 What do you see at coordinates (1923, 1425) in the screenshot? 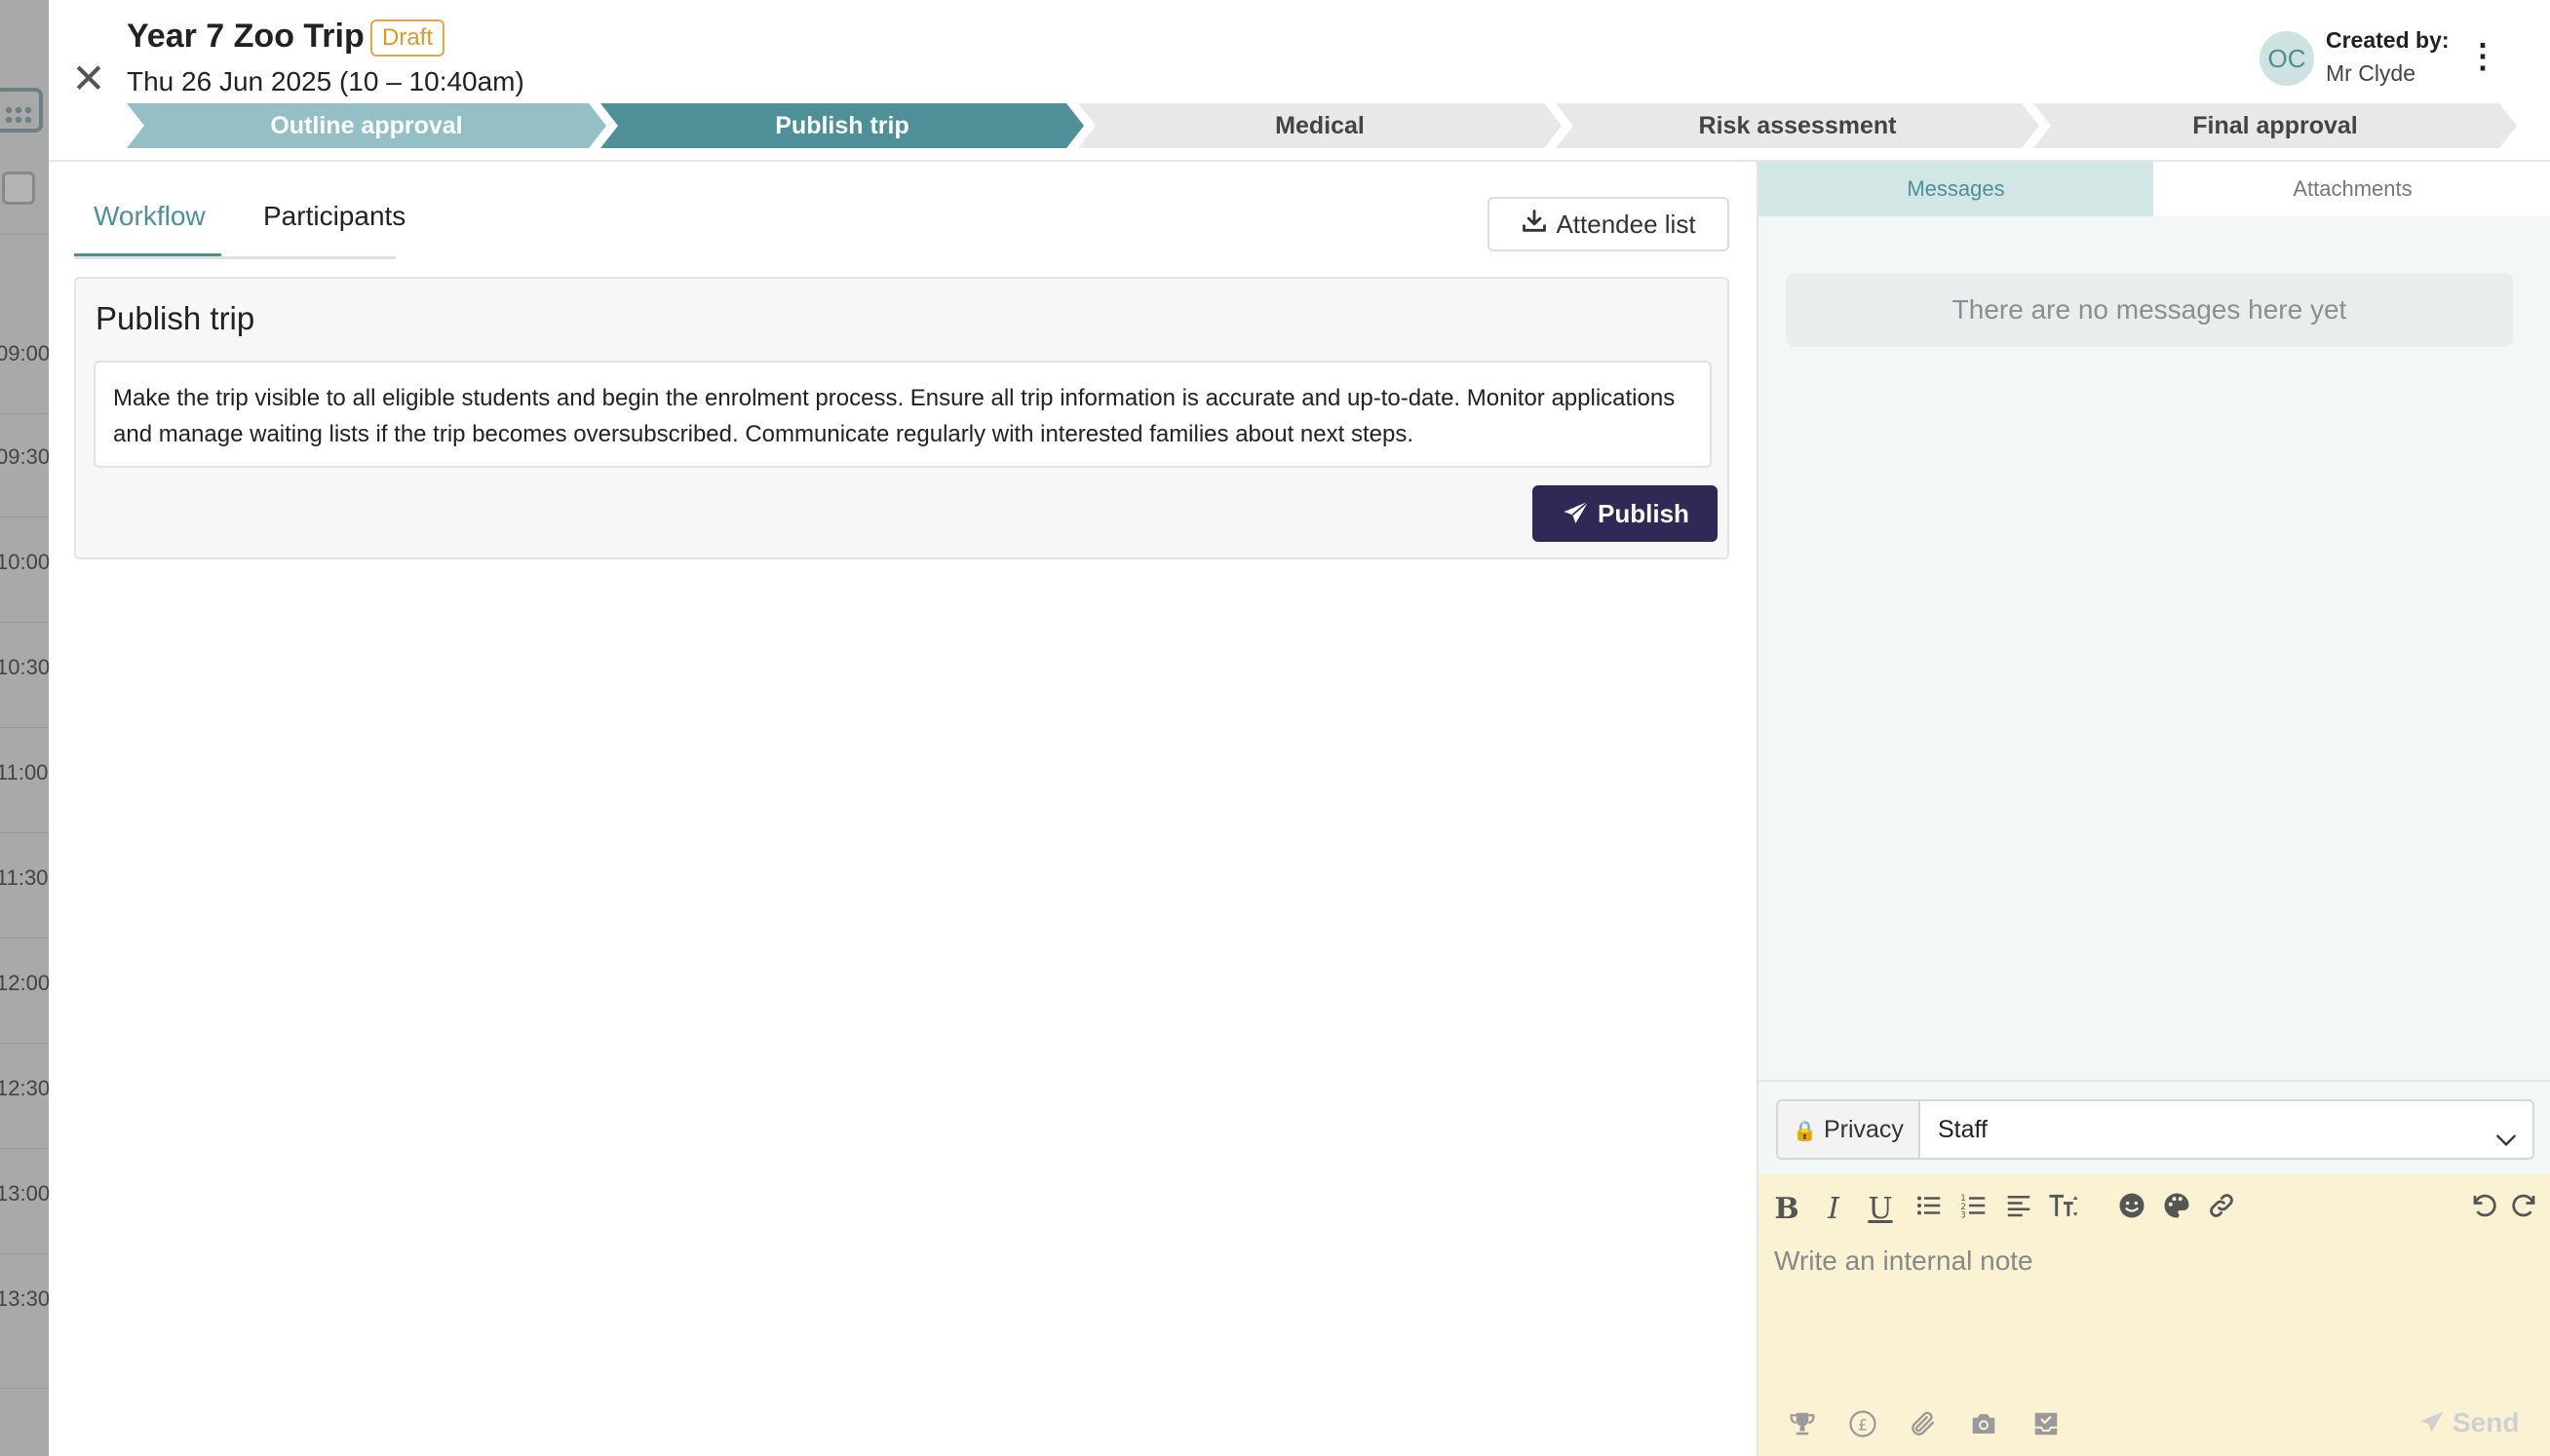
I see `paperclip-icon` at bounding box center [1923, 1425].